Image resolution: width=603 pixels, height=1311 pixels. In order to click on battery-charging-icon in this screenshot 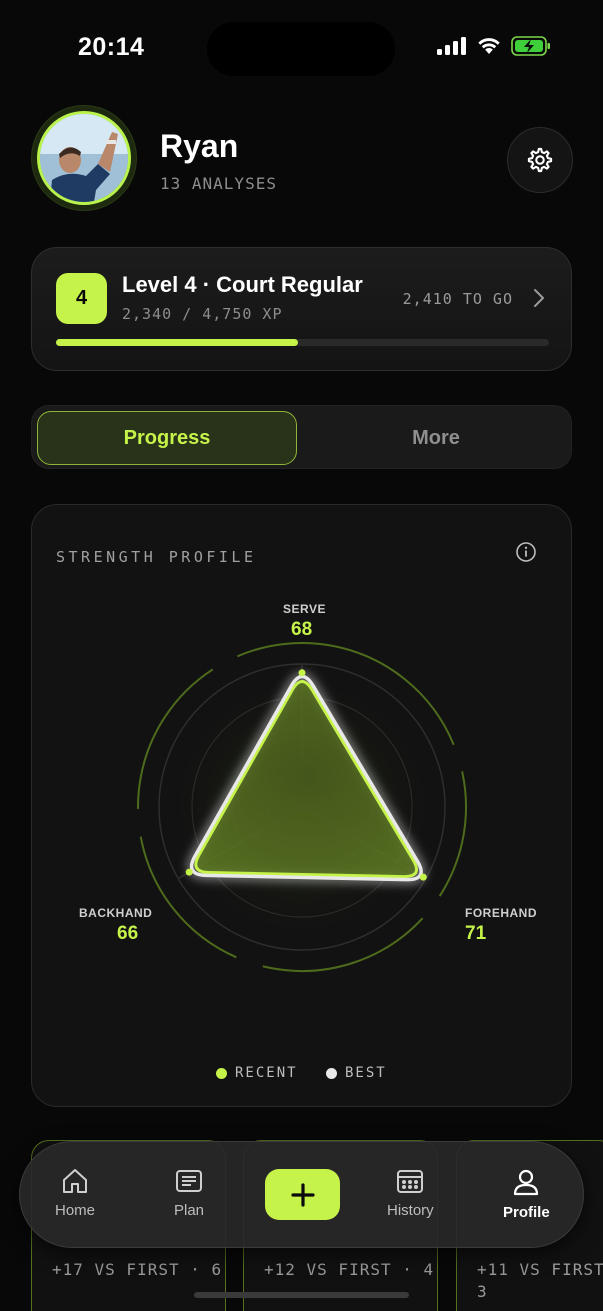, I will do `click(530, 46)`.